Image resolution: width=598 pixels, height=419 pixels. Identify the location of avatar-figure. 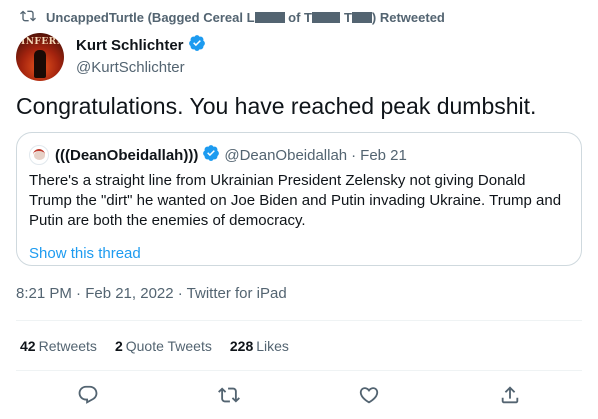
(40, 64).